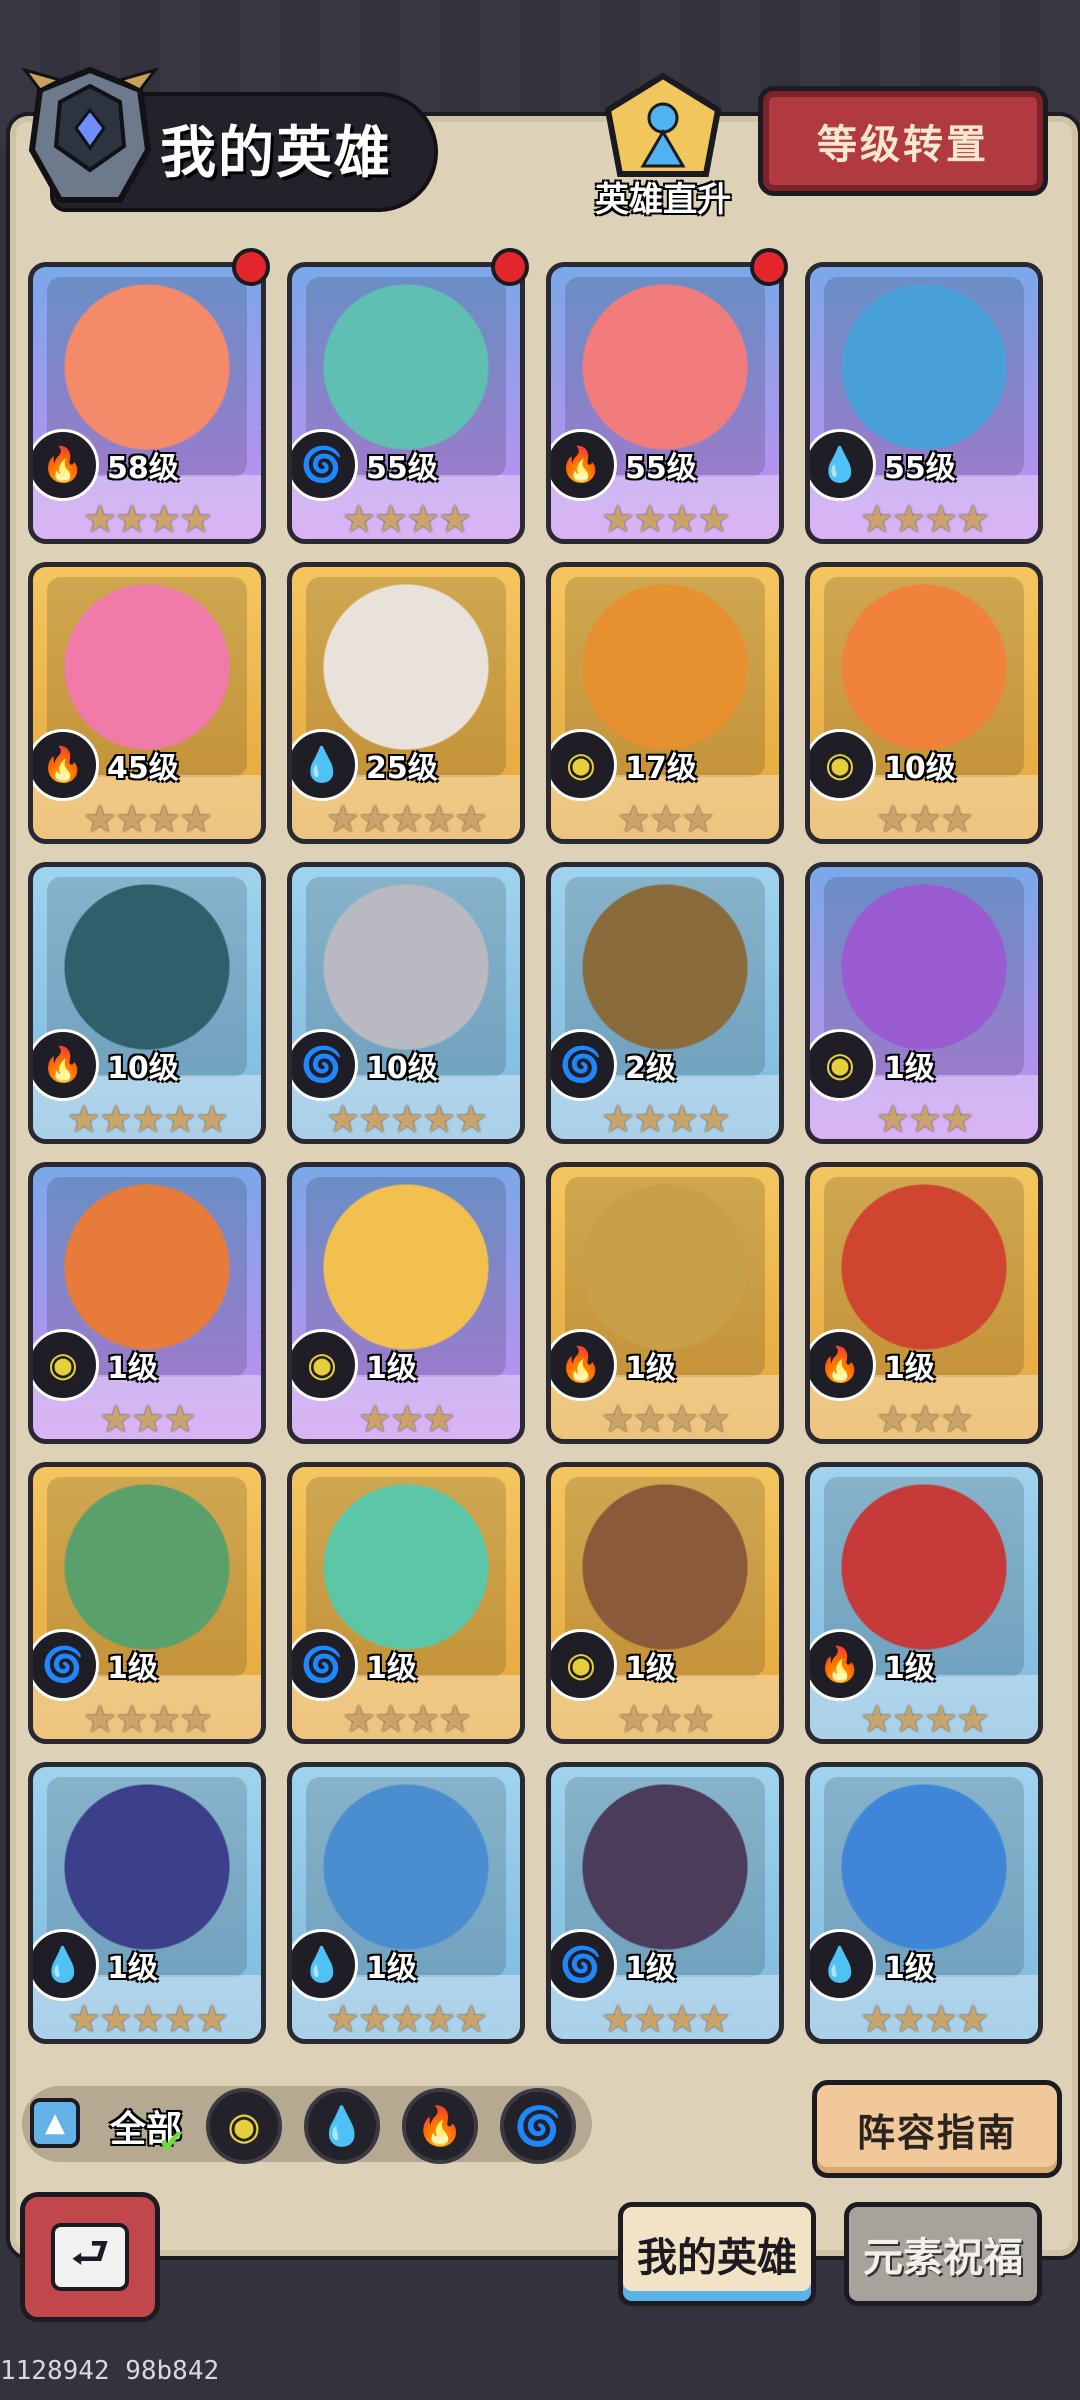 This screenshot has width=1080, height=2400. I want to click on hero-card: ◉ 17级 ★★★, so click(665, 703).